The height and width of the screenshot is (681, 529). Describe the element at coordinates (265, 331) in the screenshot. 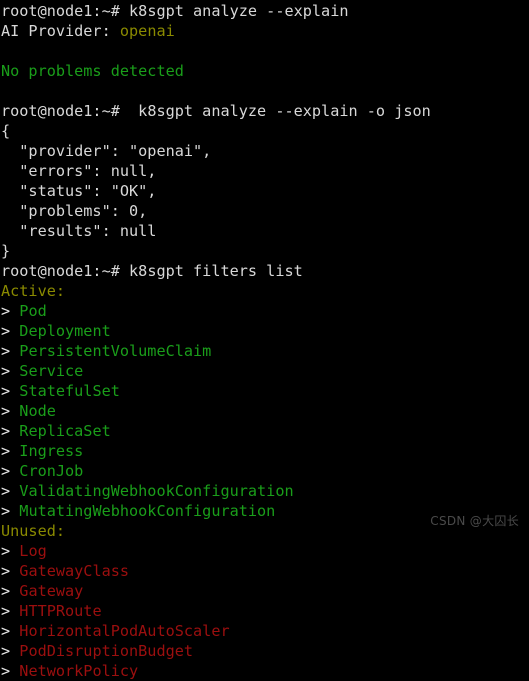

I see `active-filter-item: > Deployment` at that location.